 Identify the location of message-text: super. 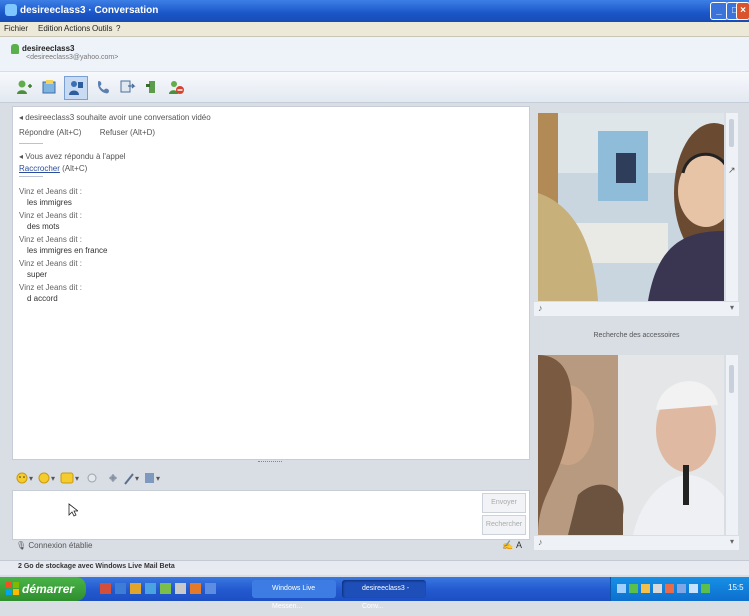
(37, 274).